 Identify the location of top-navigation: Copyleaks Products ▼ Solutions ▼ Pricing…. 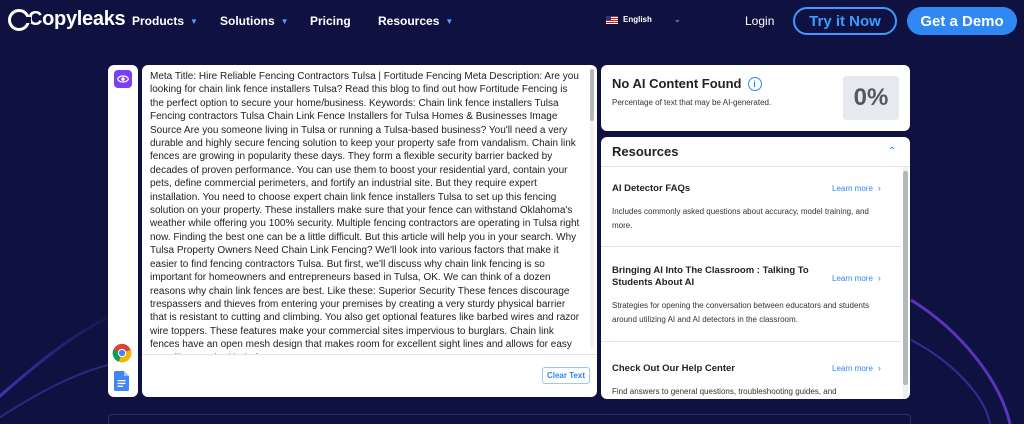
(512, 21).